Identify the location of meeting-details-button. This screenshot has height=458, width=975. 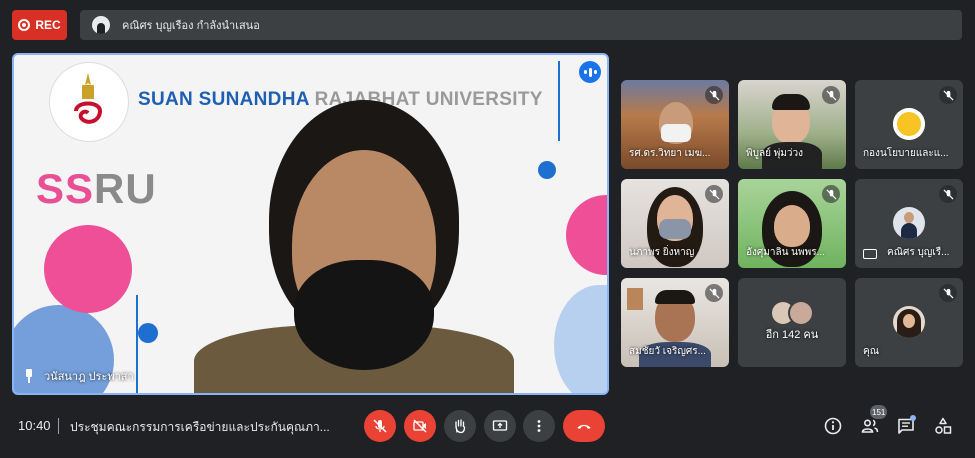
(833, 426).